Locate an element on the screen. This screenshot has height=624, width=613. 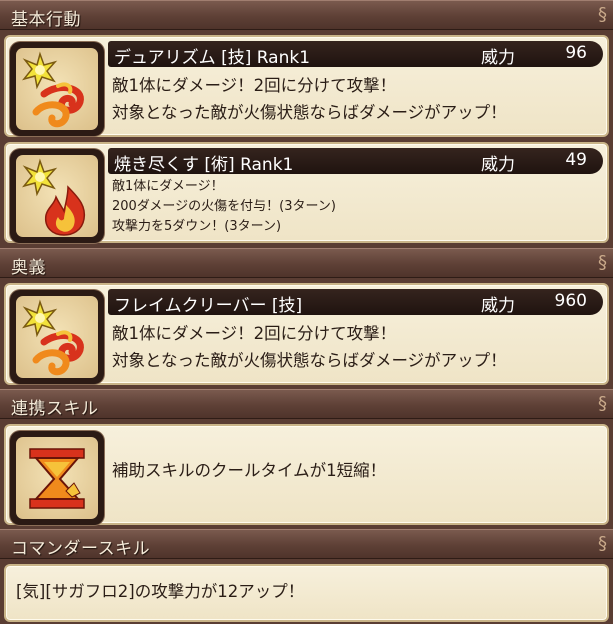
commander-skill-description: [気][サガフロ2]の攻撃力が12アップ！ is located at coordinates (160, 591).